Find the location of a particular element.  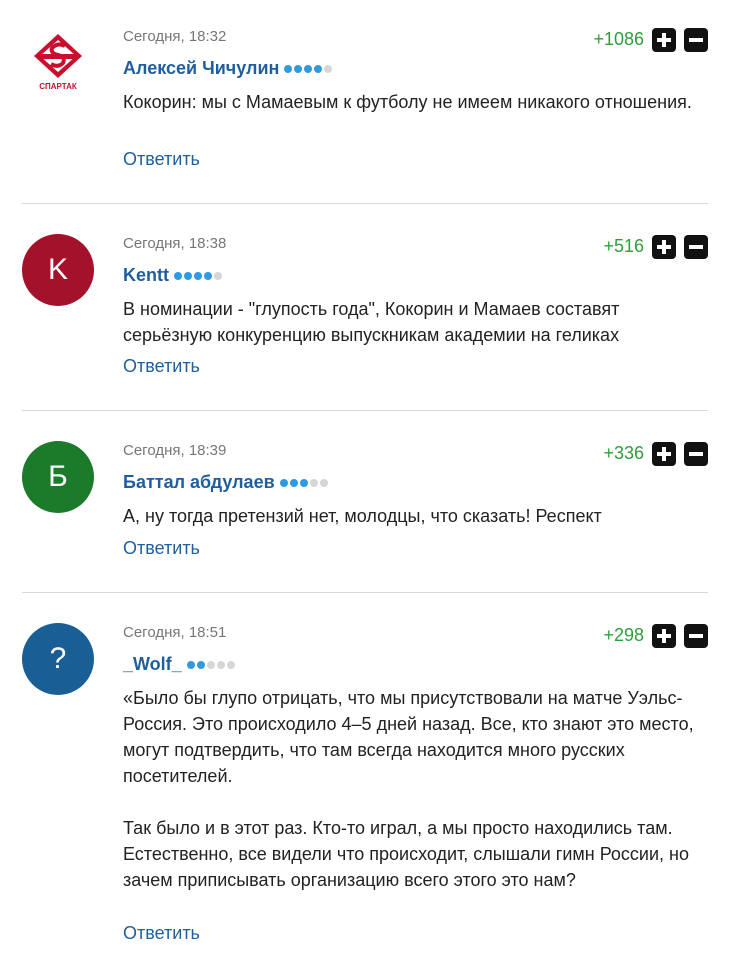

score: +336 is located at coordinates (623, 453).